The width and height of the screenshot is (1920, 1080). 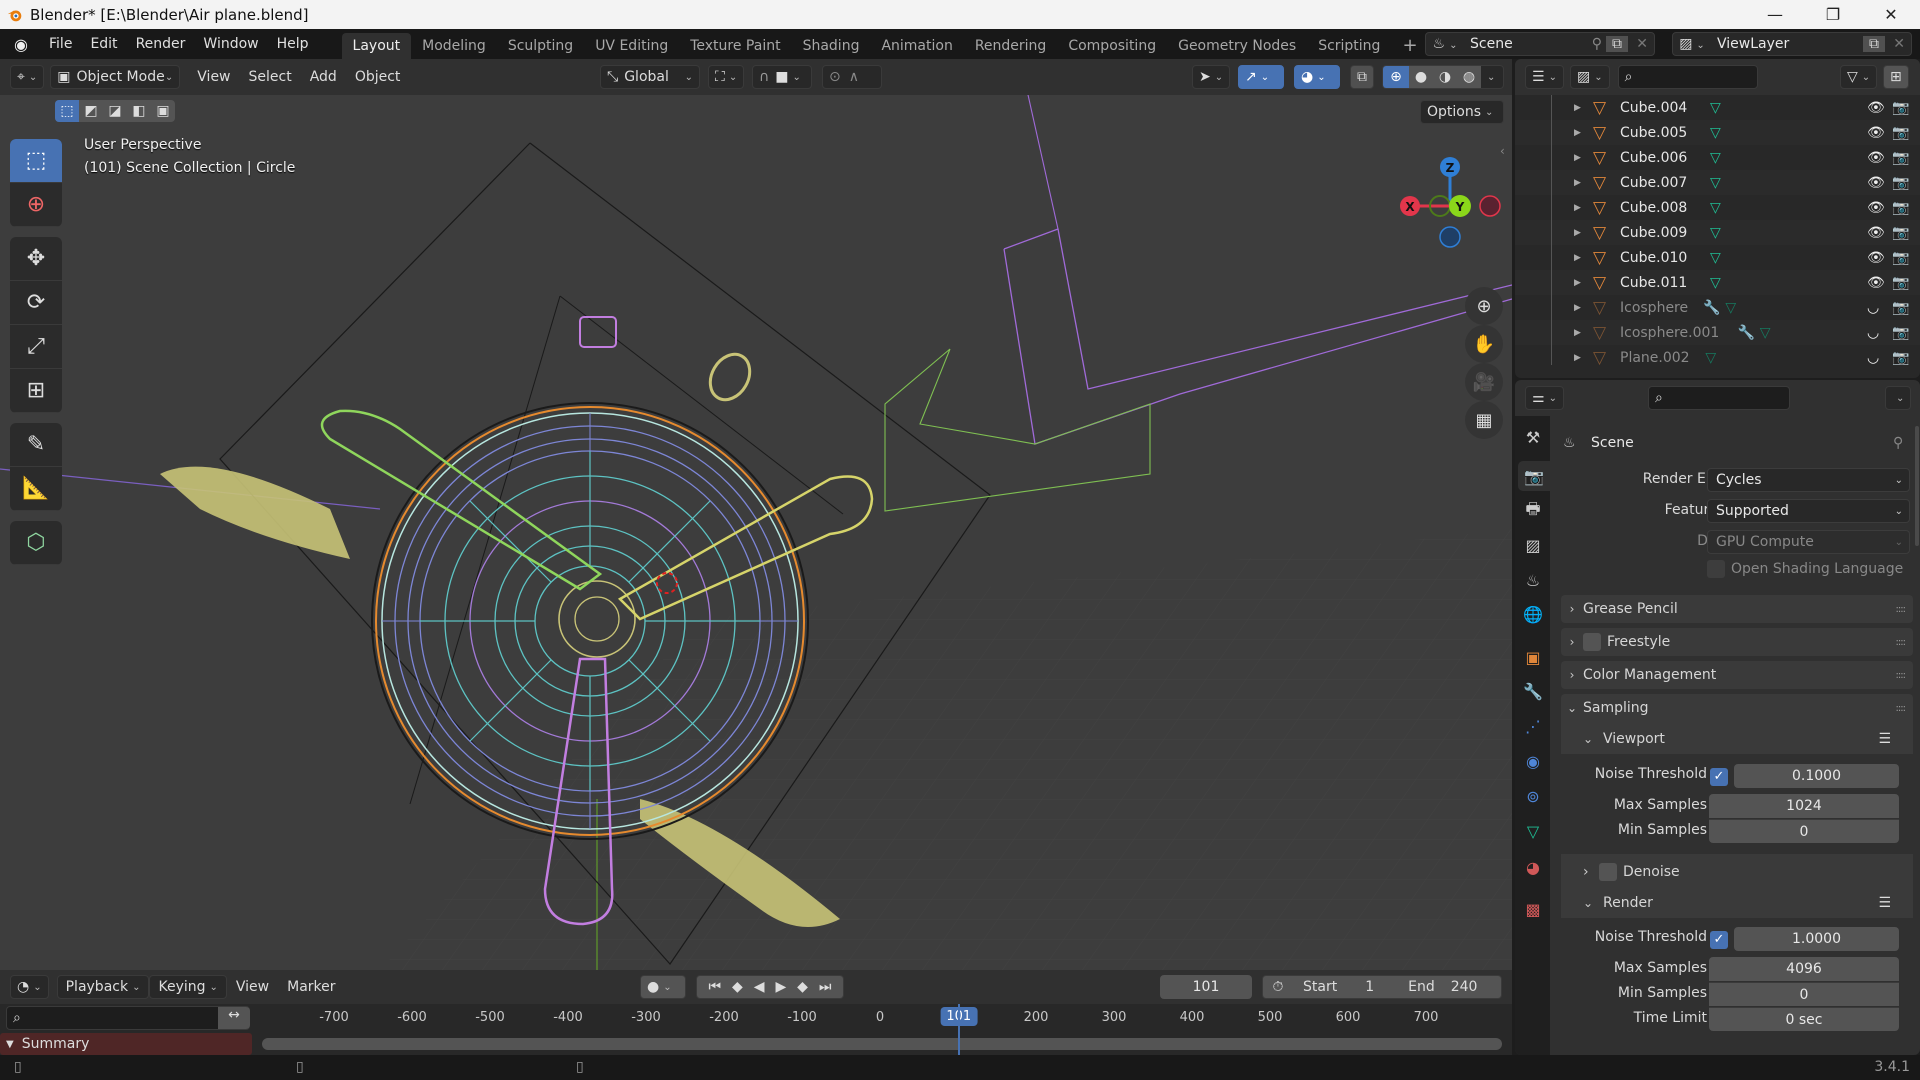 I want to click on eye-closed-icon: ◡, so click(x=1873, y=308).